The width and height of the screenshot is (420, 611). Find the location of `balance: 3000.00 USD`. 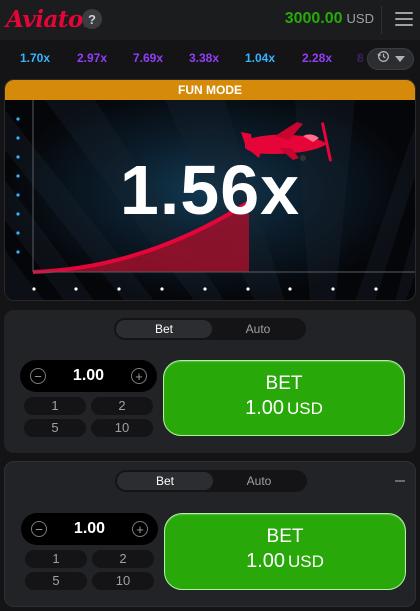

balance: 3000.00 USD is located at coordinates (329, 19).